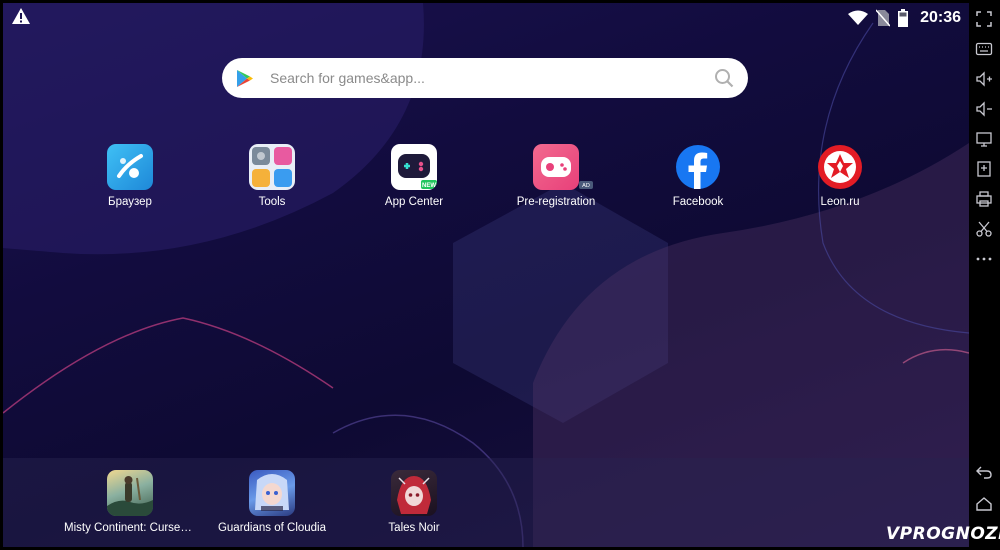 The image size is (1000, 550). Describe the element at coordinates (414, 167) in the screenshot. I see `app-center-icon: NEW` at that location.